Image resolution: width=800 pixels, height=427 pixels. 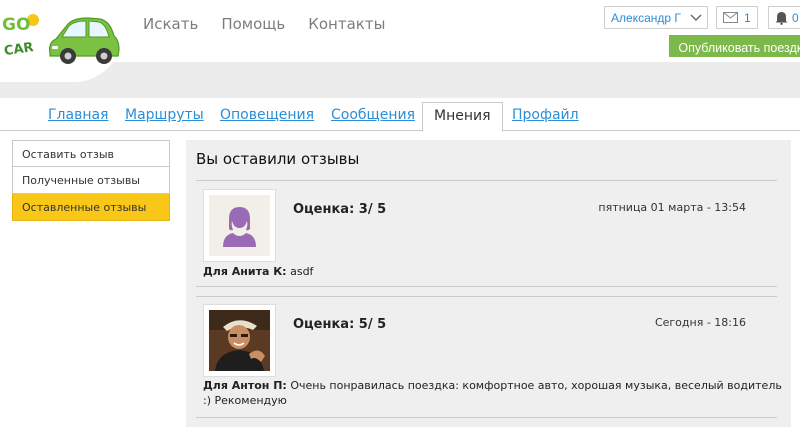 I want to click on messages-button: 1, so click(x=737, y=17).